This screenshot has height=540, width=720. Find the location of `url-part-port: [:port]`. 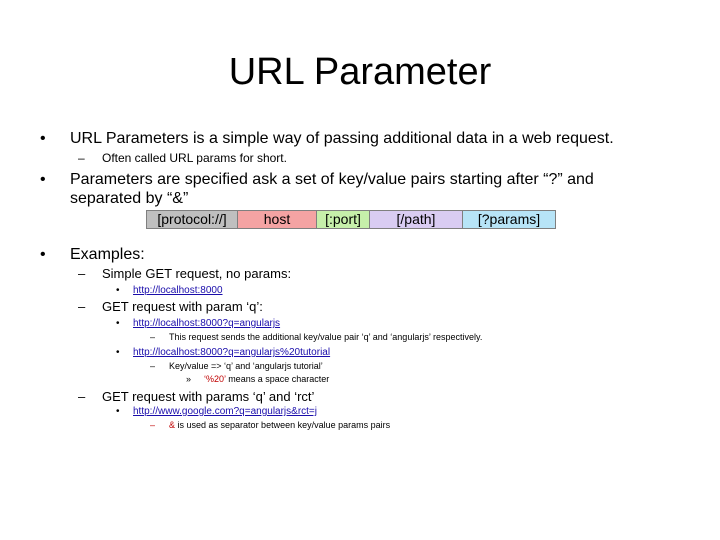

url-part-port: [:port] is located at coordinates (342, 219).